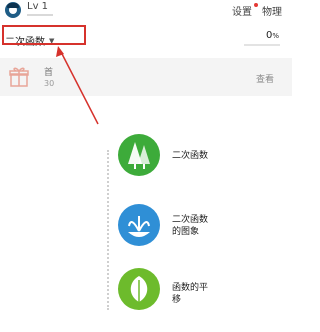 The width and height of the screenshot is (320, 332). Describe the element at coordinates (49, 83) in the screenshot. I see `gift-subtitle: 30` at that location.